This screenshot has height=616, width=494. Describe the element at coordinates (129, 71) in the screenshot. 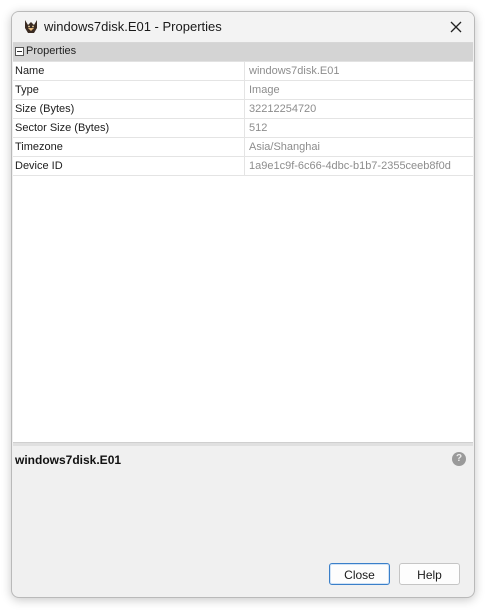

I see `property-key: Name` at that location.